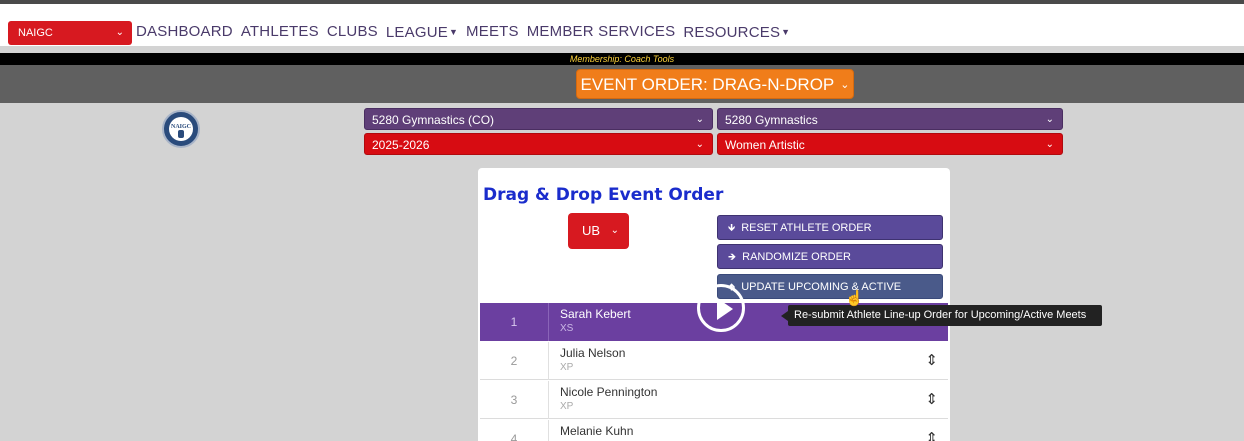 This screenshot has height=441, width=1244. I want to click on nav-link-dashboard: DASHBOARD, so click(188, 32).